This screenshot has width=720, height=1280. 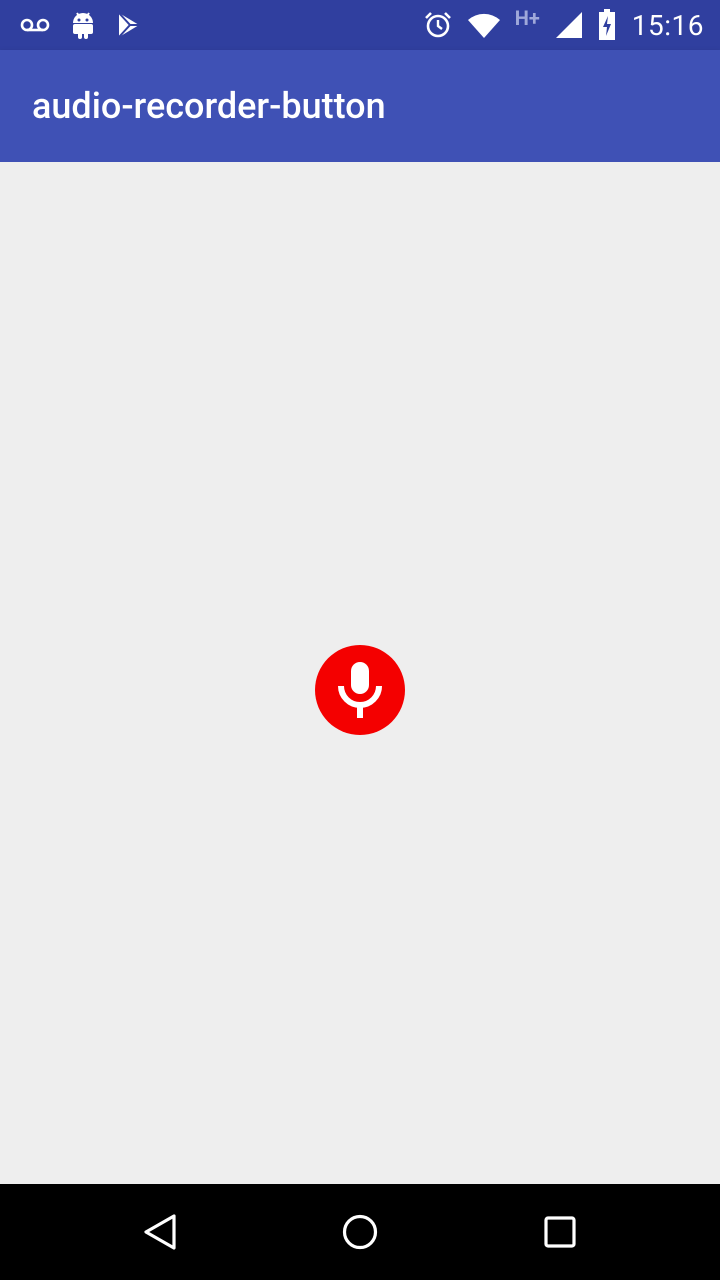 I want to click on recents-button, so click(x=560, y=1232).